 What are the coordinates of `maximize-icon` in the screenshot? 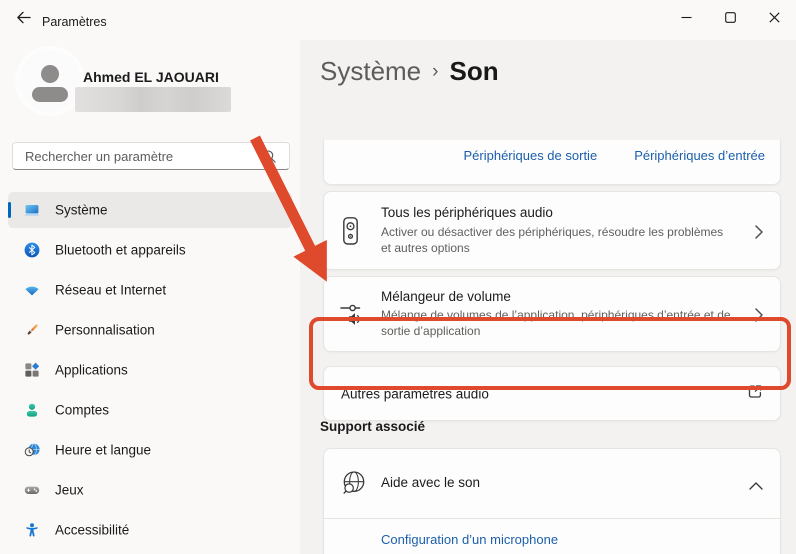 It's located at (730, 17).